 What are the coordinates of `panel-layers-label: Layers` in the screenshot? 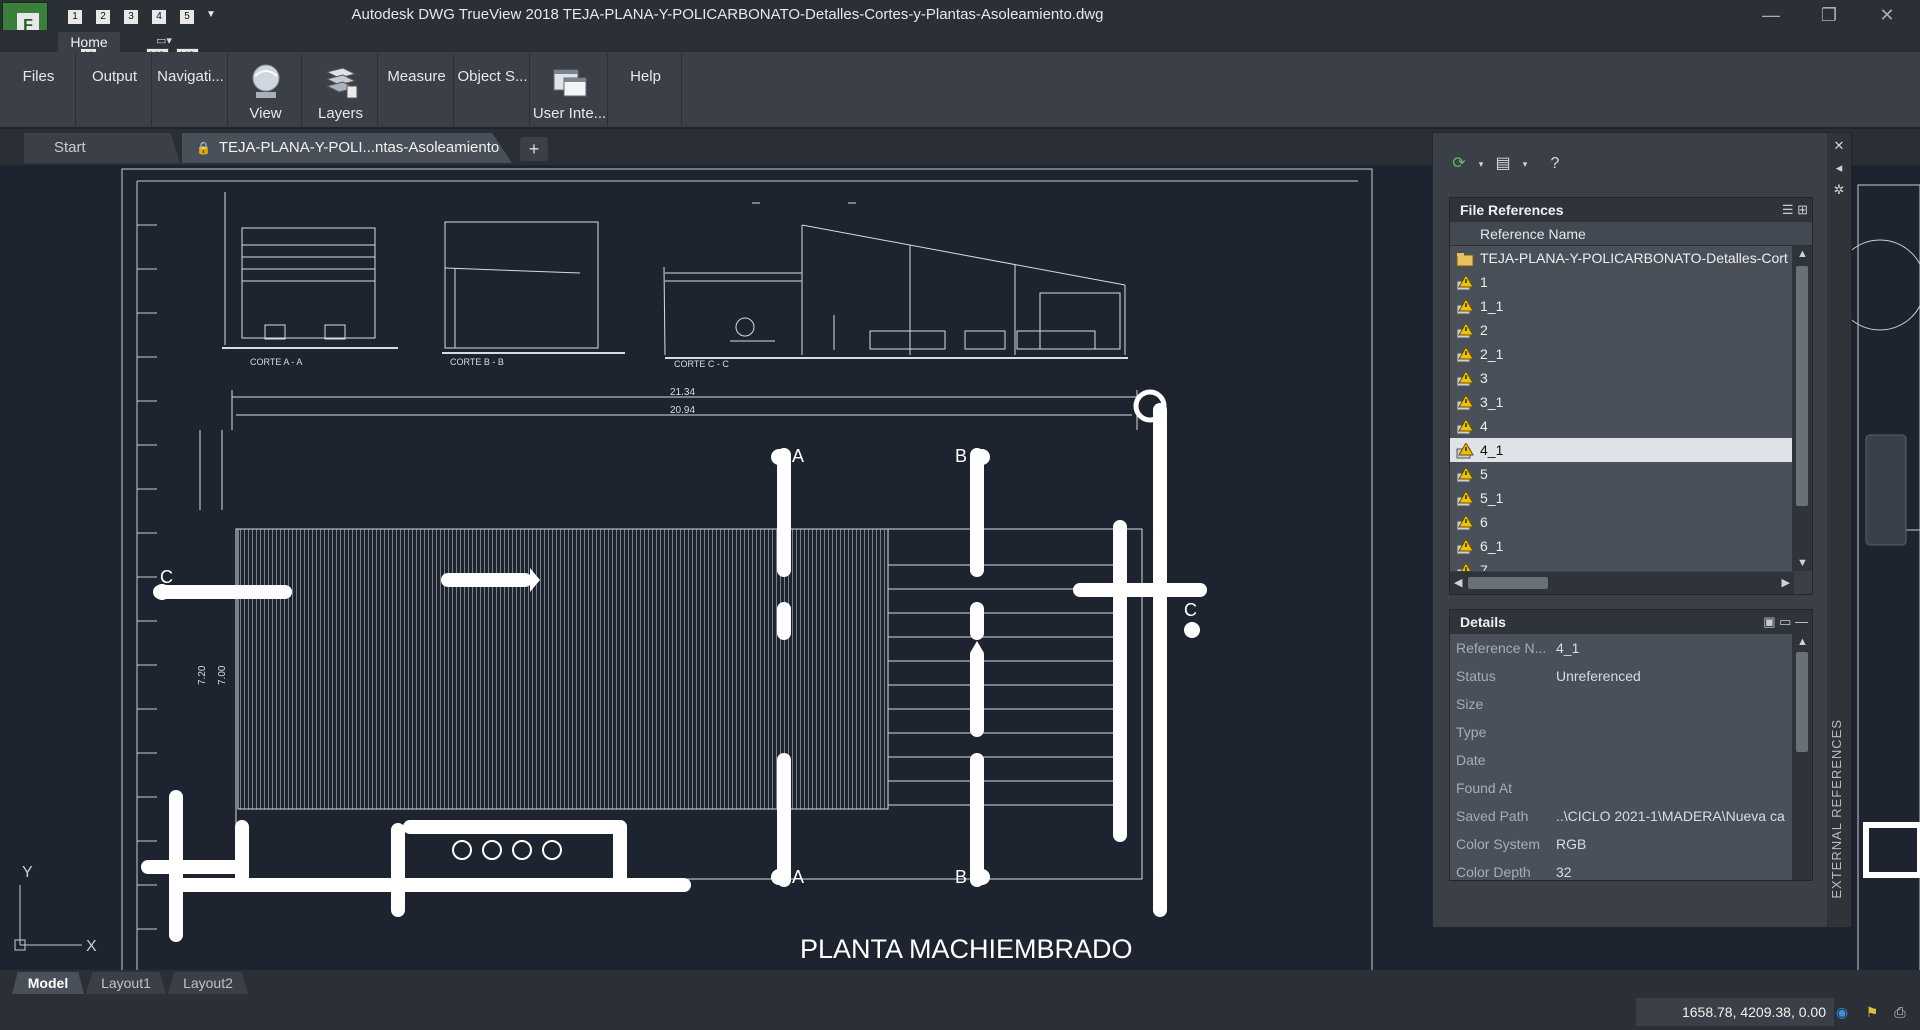 It's located at (340, 113).